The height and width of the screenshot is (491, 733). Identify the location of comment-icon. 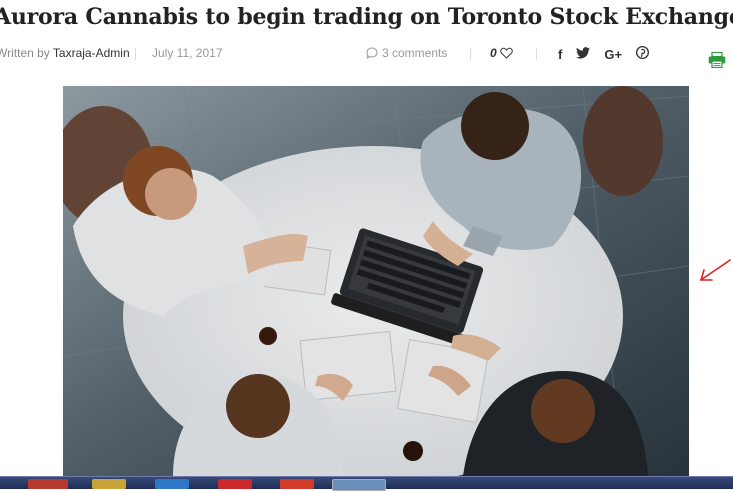
(372, 53).